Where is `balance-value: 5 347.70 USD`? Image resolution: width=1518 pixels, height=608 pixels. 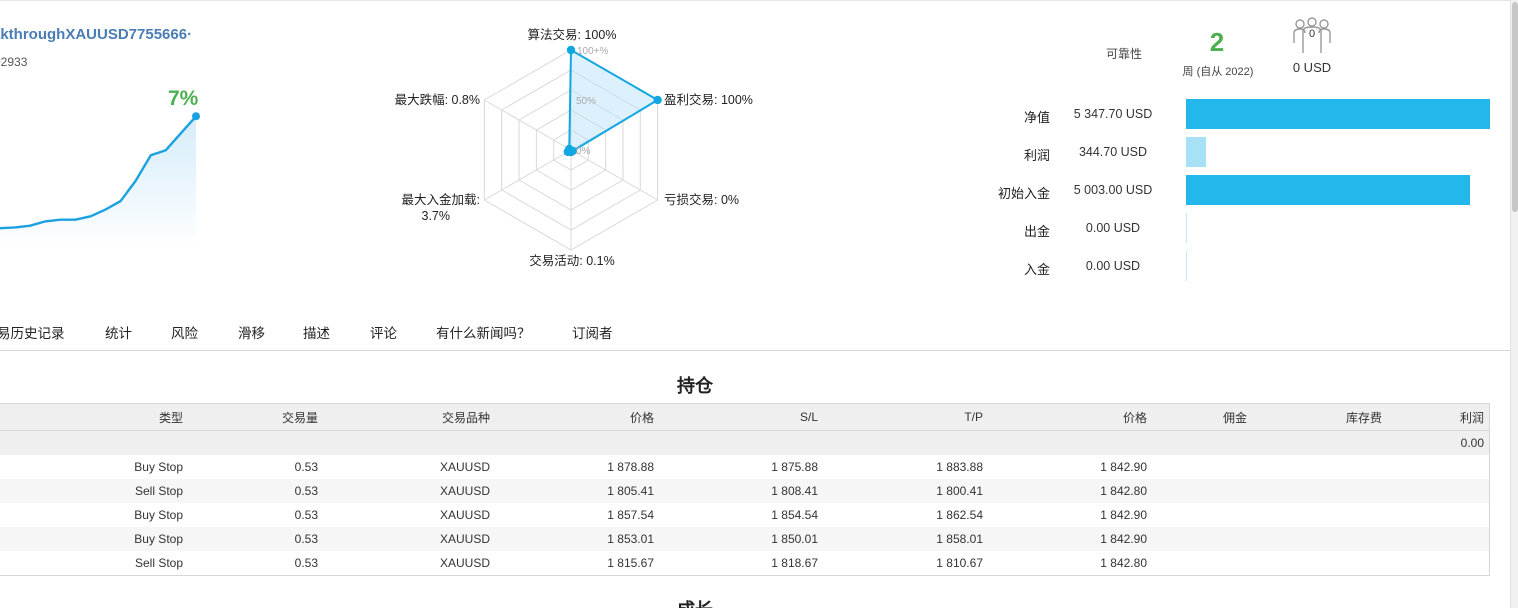 balance-value: 5 347.70 USD is located at coordinates (1113, 114).